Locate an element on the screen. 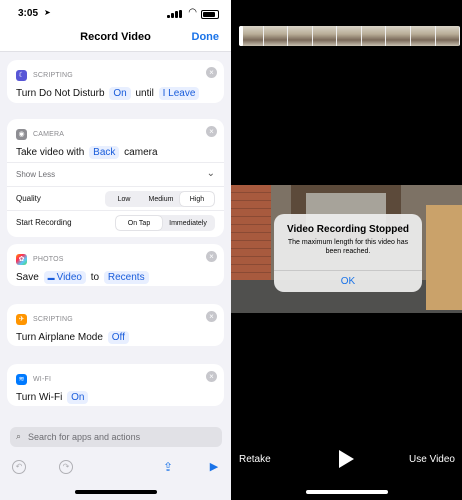  action-category: CAMERA is located at coordinates (49, 134).